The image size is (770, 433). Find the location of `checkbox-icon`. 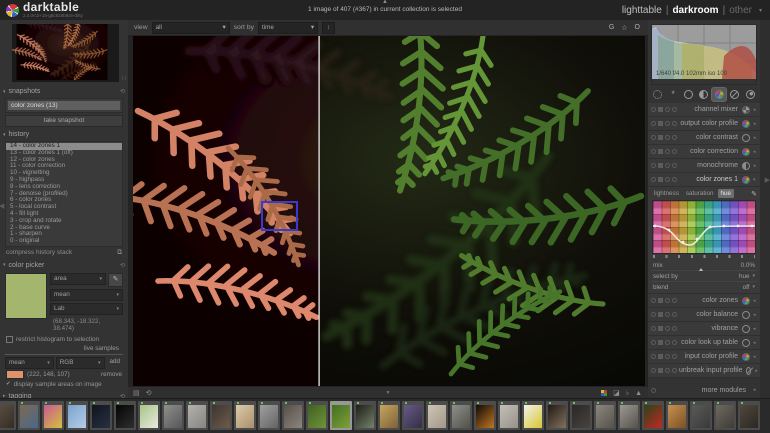

checkbox-icon is located at coordinates (9, 339).